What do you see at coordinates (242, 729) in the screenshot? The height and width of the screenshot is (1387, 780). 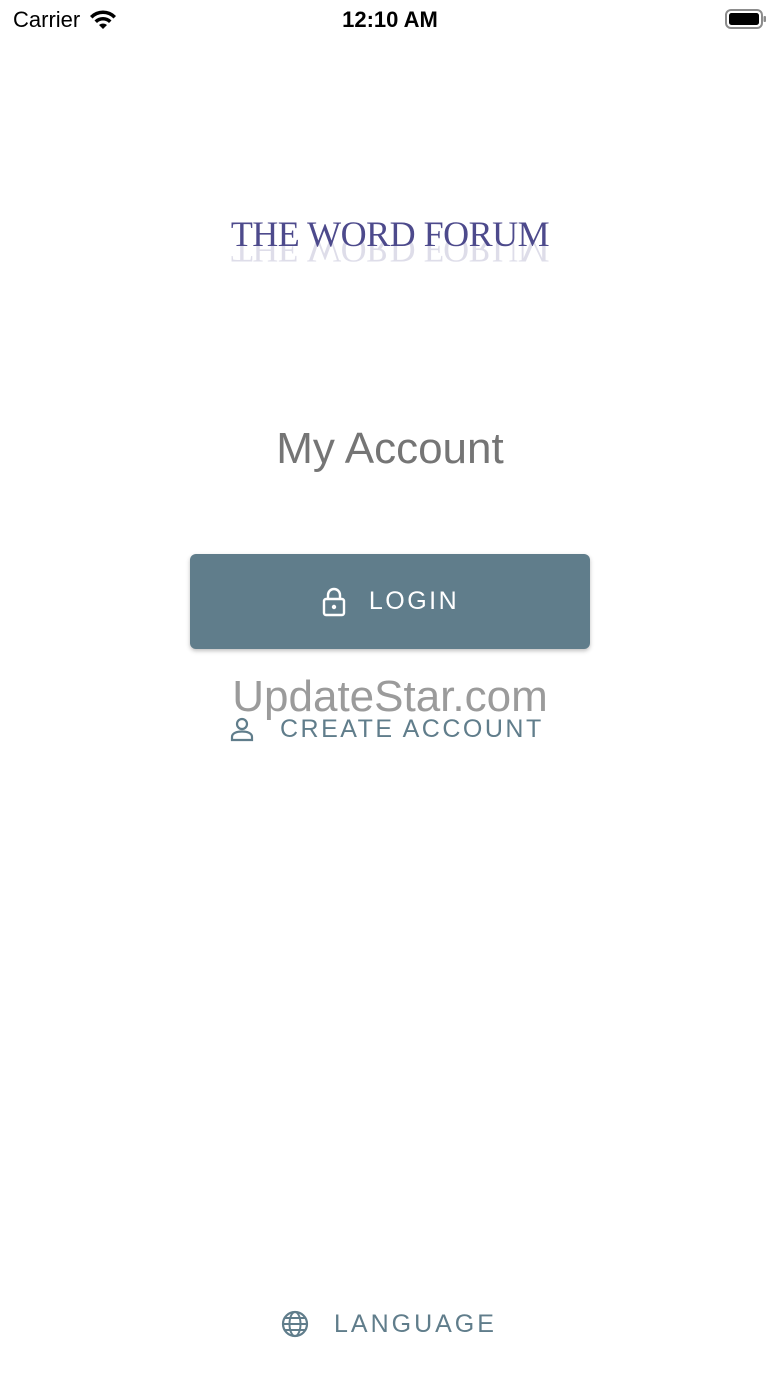 I see `person-icon` at bounding box center [242, 729].